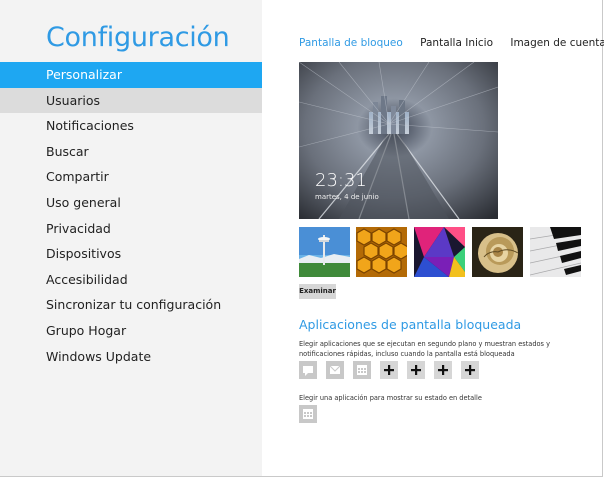  I want to click on piano-keys-image, so click(555, 252).